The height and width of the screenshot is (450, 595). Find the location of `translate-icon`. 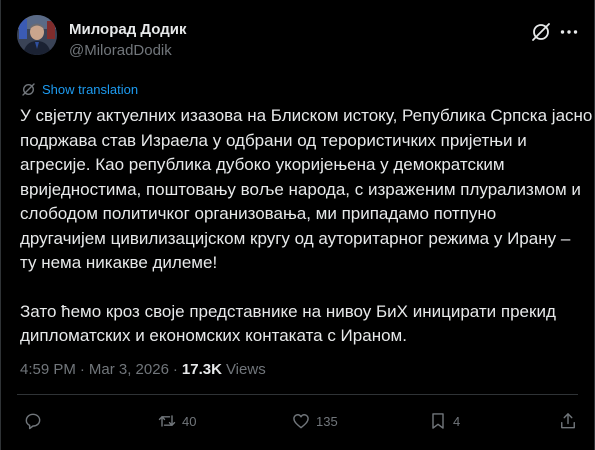

translate-icon is located at coordinates (28, 89).